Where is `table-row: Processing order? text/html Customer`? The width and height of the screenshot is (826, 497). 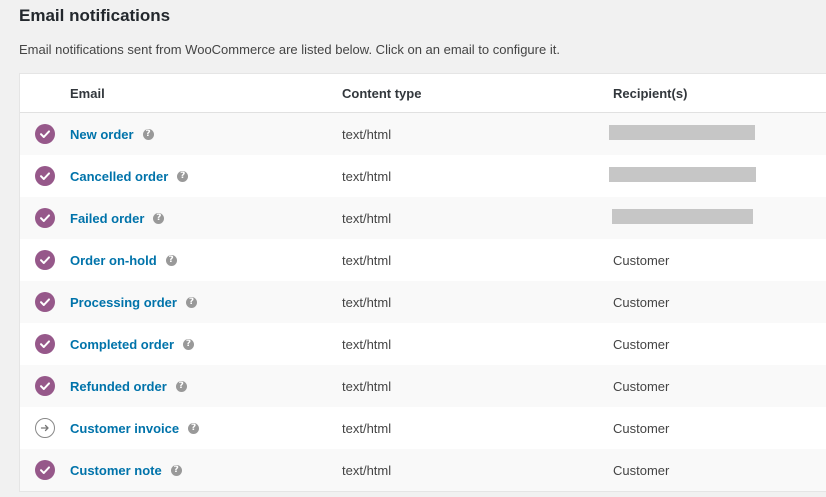 table-row: Processing order? text/html Customer is located at coordinates (423, 302).